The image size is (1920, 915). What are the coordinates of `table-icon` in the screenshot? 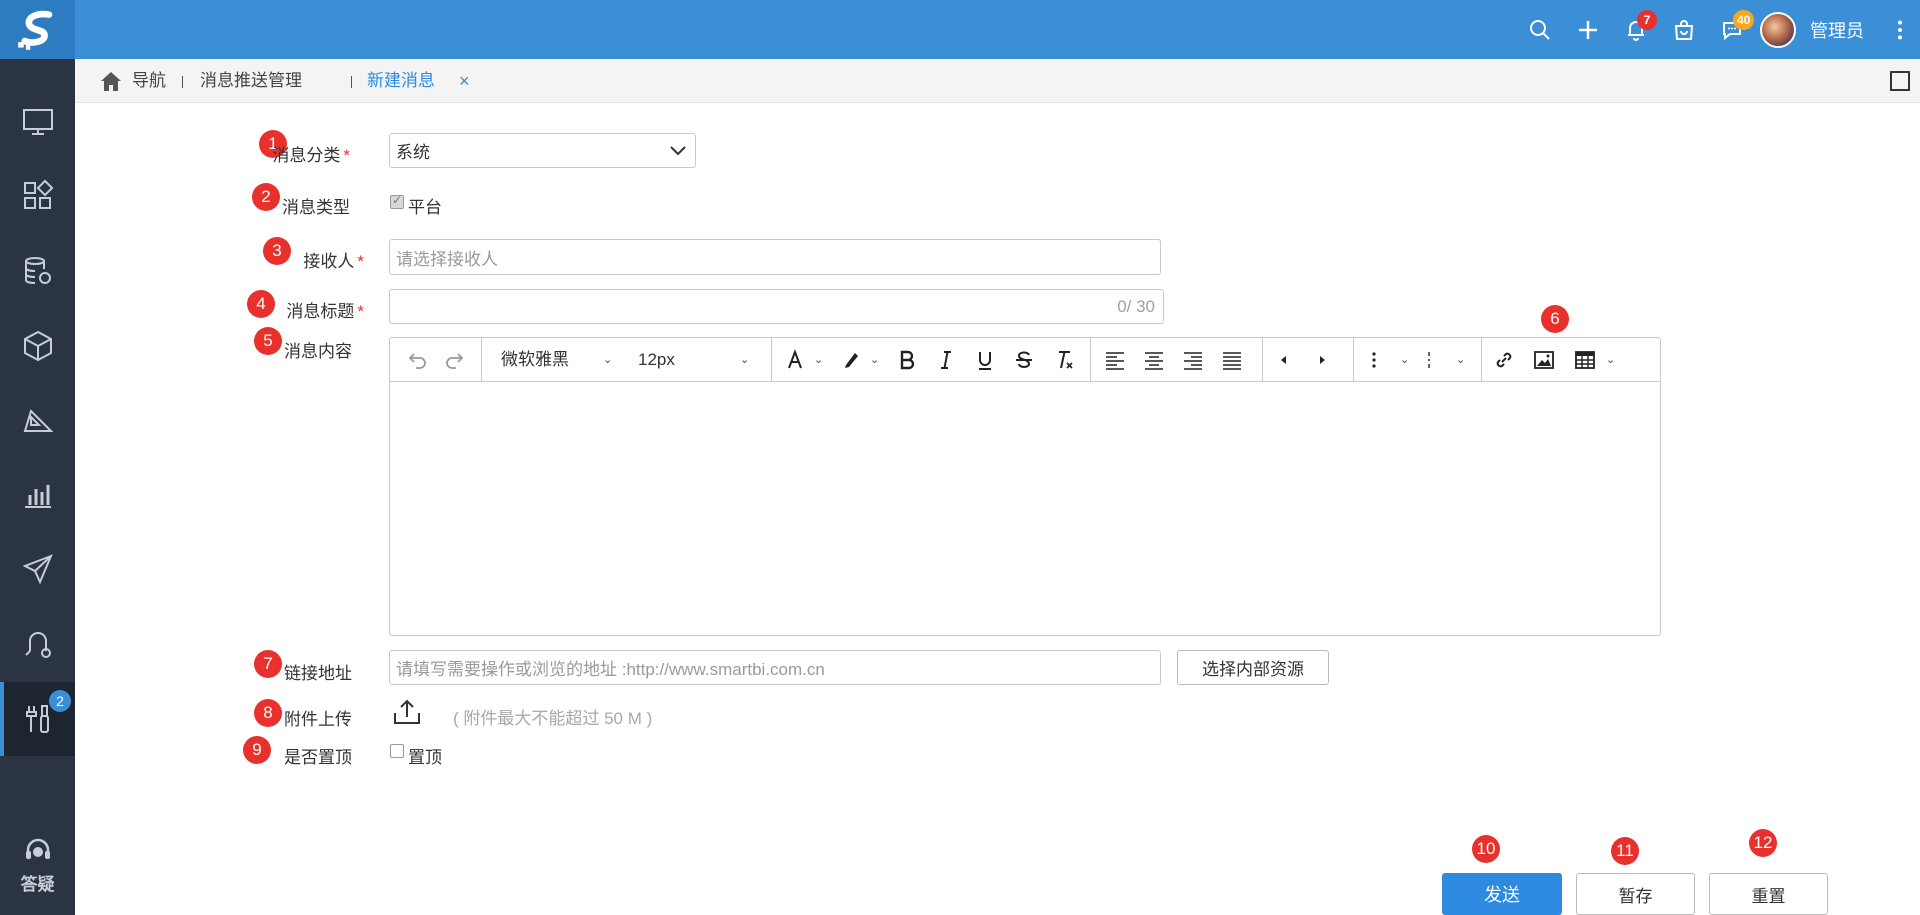 It's located at (1585, 360).